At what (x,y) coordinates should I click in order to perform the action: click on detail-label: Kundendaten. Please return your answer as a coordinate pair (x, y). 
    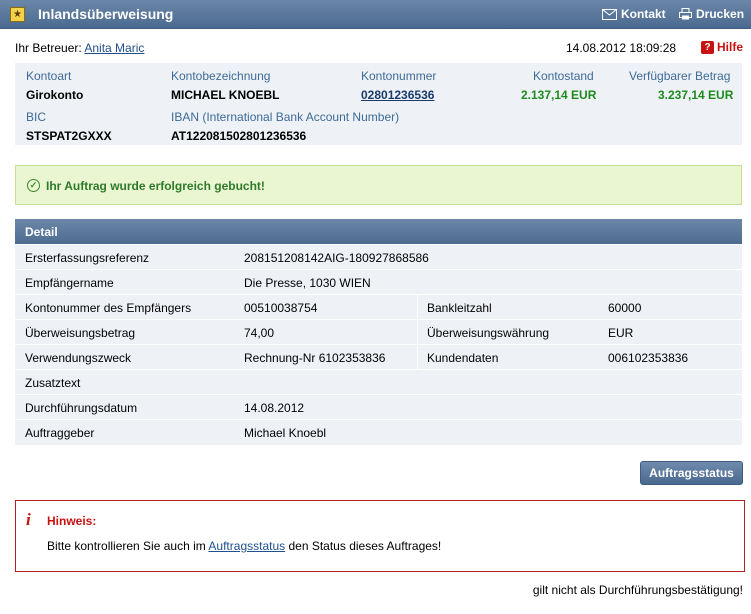
    Looking at the image, I should click on (463, 358).